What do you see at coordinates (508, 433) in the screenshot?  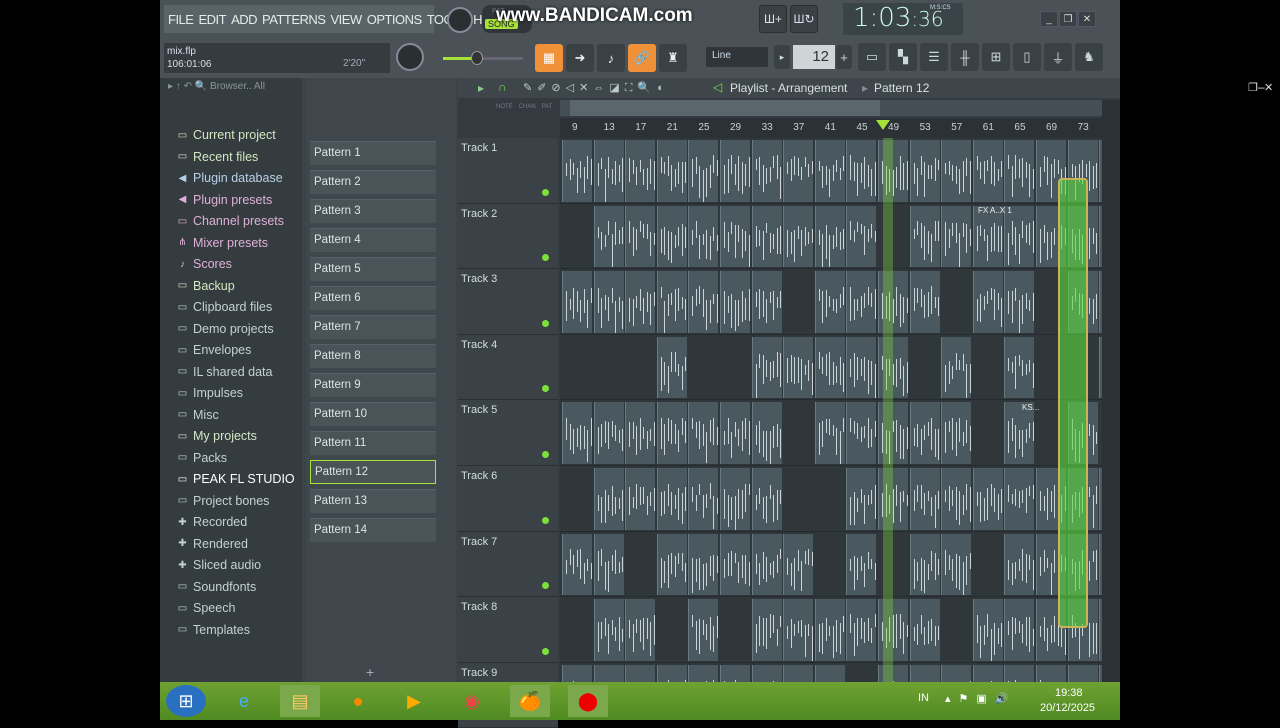 I see `track-header: Track 5` at bounding box center [508, 433].